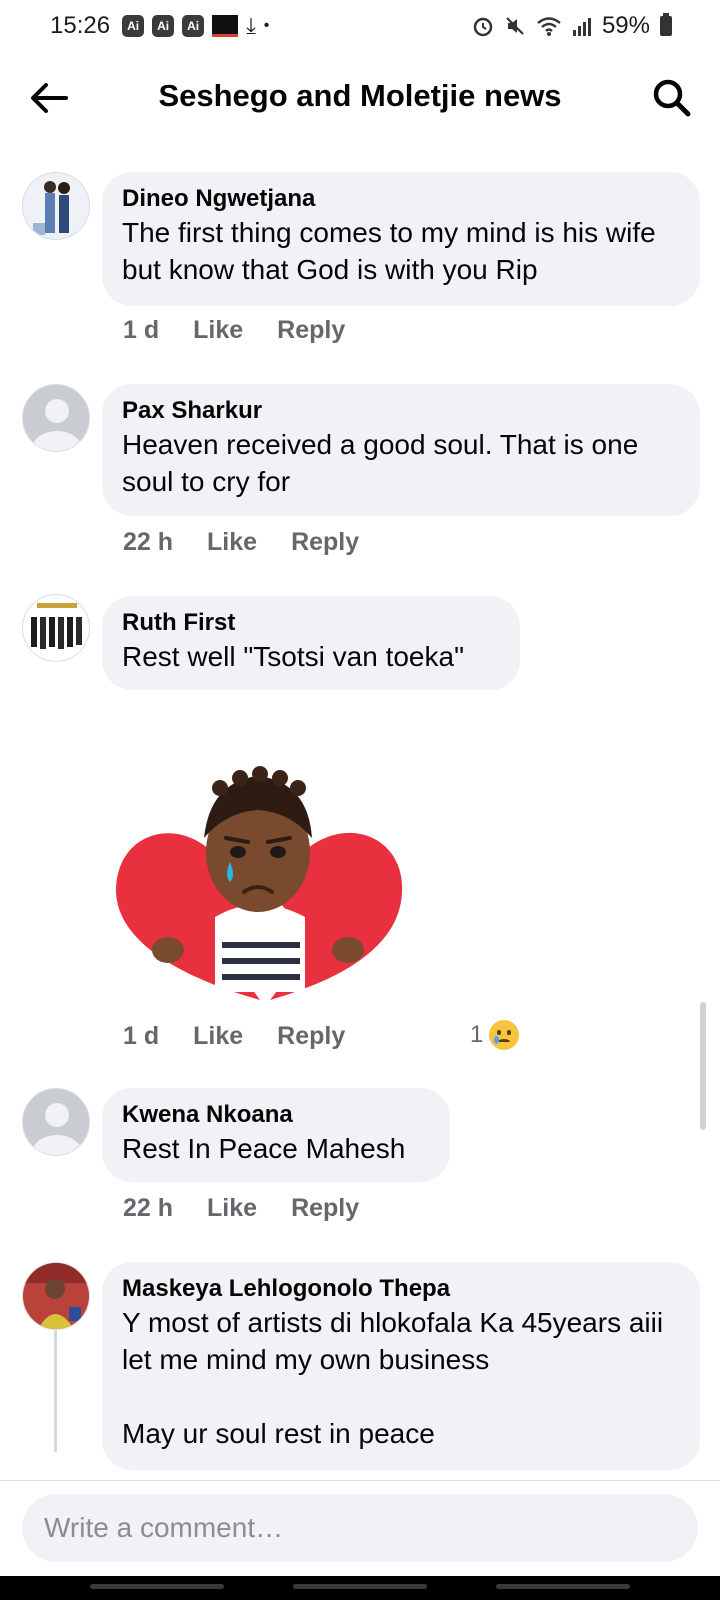 This screenshot has width=720, height=1600. Describe the element at coordinates (360, 1528) in the screenshot. I see `comment-input` at that location.